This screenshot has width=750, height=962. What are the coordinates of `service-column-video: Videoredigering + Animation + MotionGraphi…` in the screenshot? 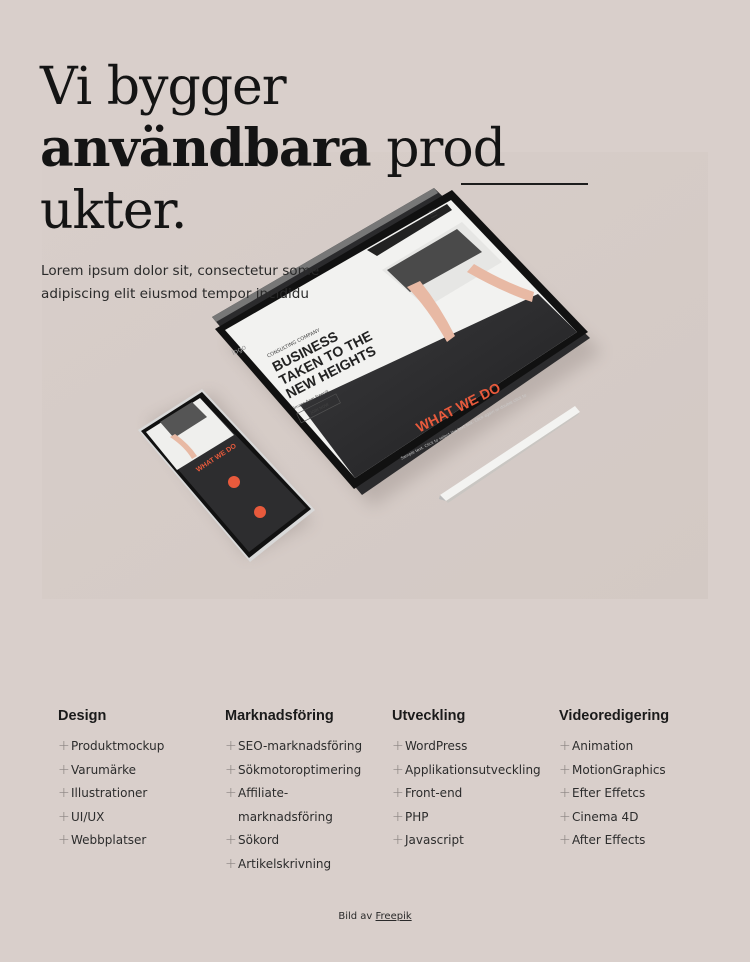 It's located at (642, 790).